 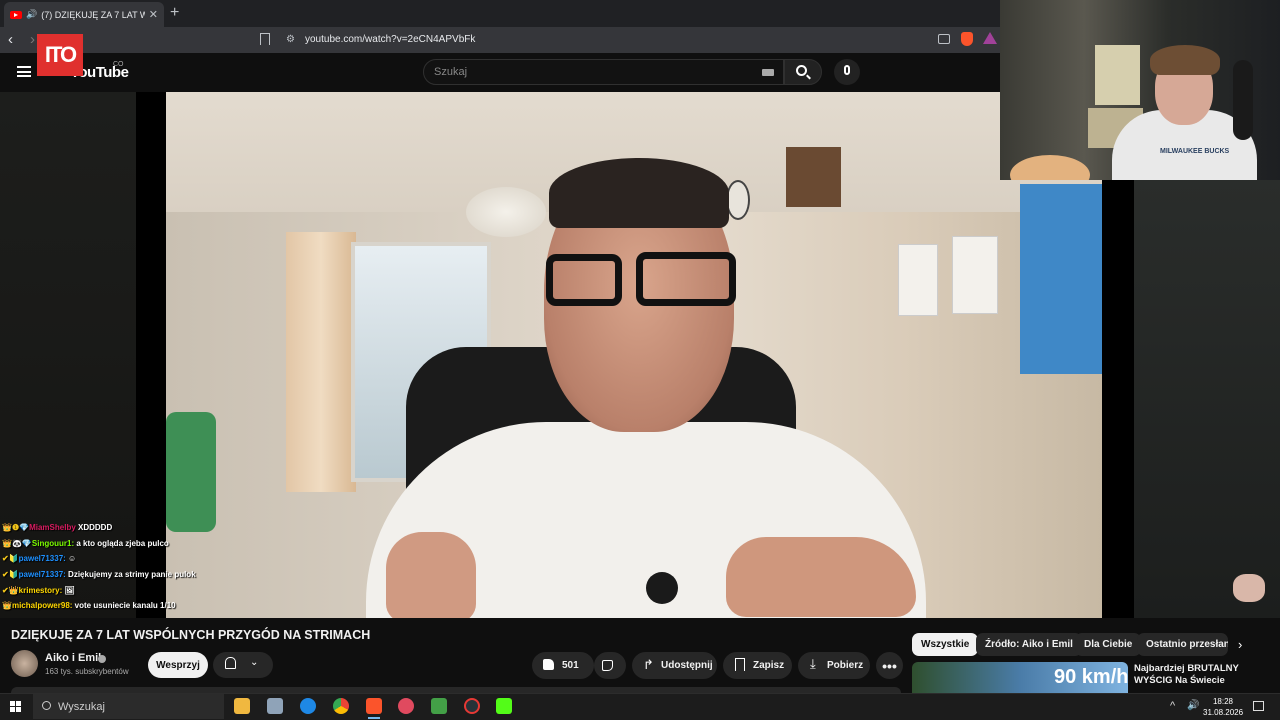 What do you see at coordinates (52, 527) in the screenshot?
I see `chat-user: MiamShelby` at bounding box center [52, 527].